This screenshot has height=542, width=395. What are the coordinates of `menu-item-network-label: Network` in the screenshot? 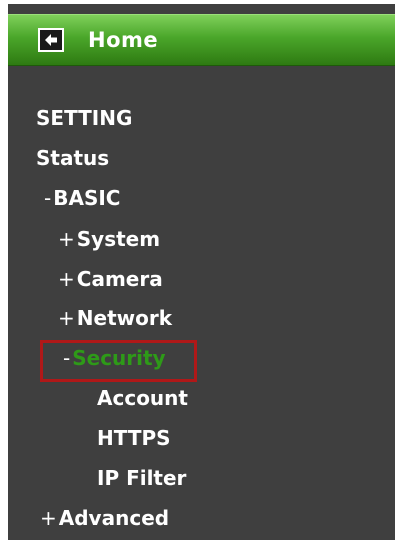 It's located at (124, 318).